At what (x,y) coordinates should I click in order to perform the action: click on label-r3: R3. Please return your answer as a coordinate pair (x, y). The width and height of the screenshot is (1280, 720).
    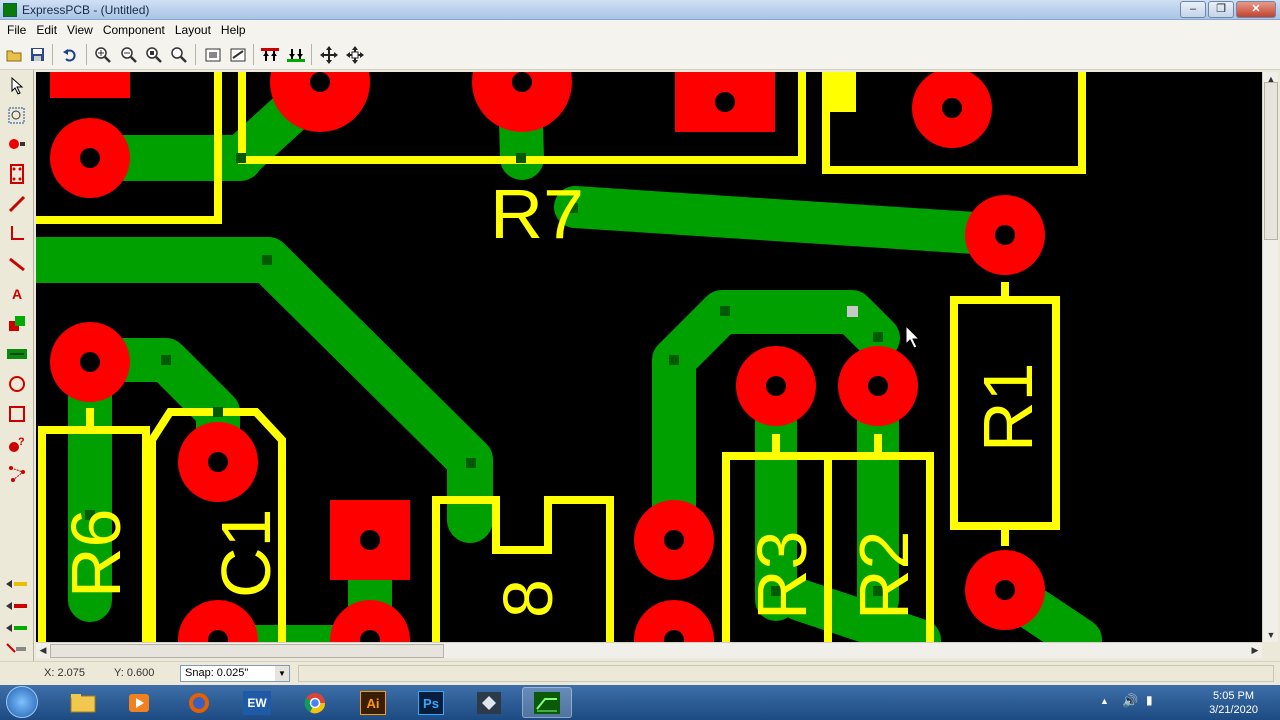
    Looking at the image, I should click on (782, 575).